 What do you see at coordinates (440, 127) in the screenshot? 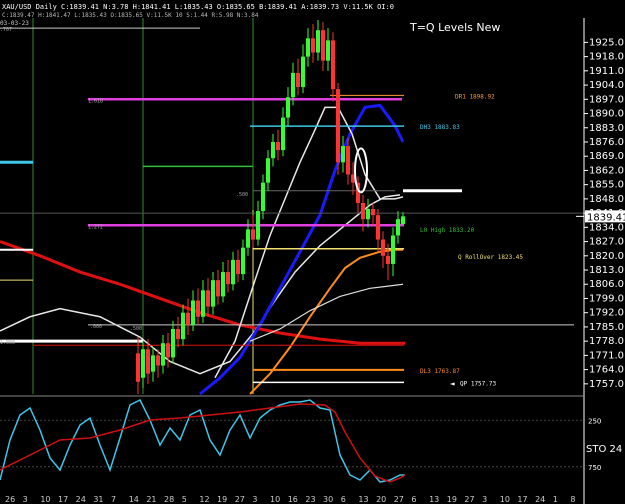
I see `level-label: DH3 1883.83` at bounding box center [440, 127].